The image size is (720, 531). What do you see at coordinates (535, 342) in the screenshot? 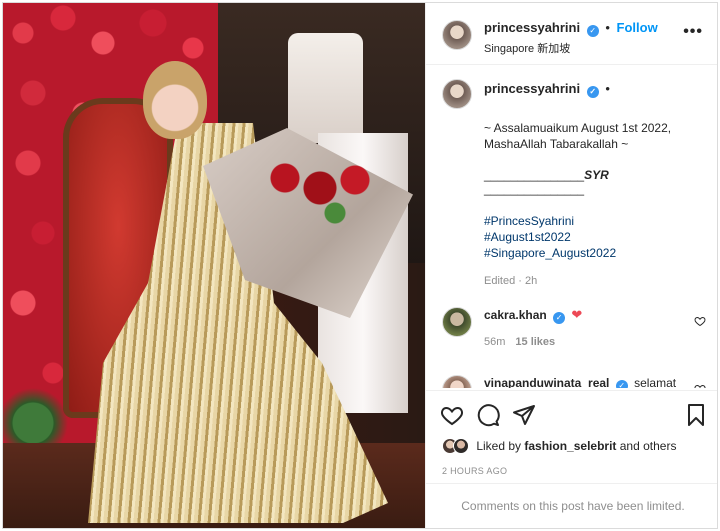
I see `comment-likes: 15 likes` at bounding box center [535, 342].